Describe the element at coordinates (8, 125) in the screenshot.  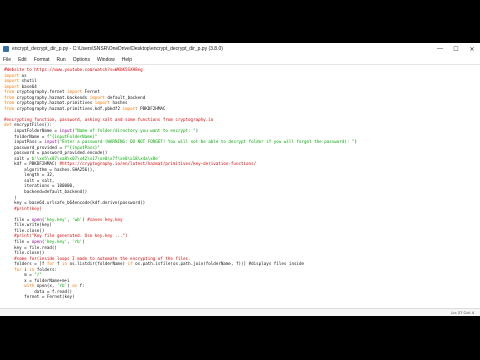
I see `code-token: def` at that location.